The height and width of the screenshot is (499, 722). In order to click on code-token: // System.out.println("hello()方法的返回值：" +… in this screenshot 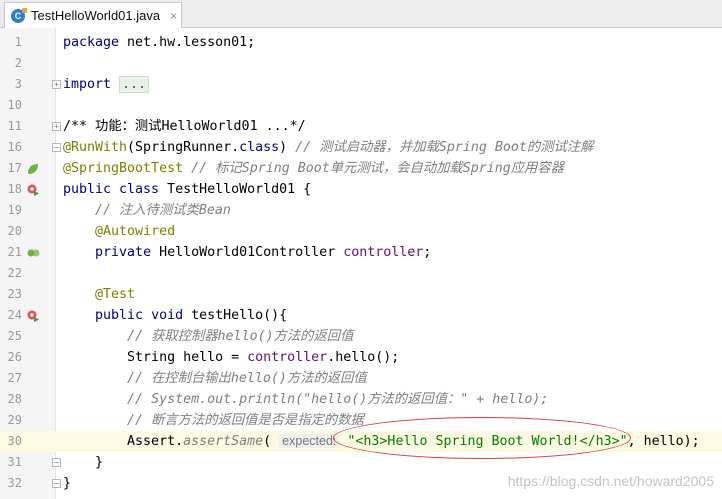, I will do `click(338, 399)`.